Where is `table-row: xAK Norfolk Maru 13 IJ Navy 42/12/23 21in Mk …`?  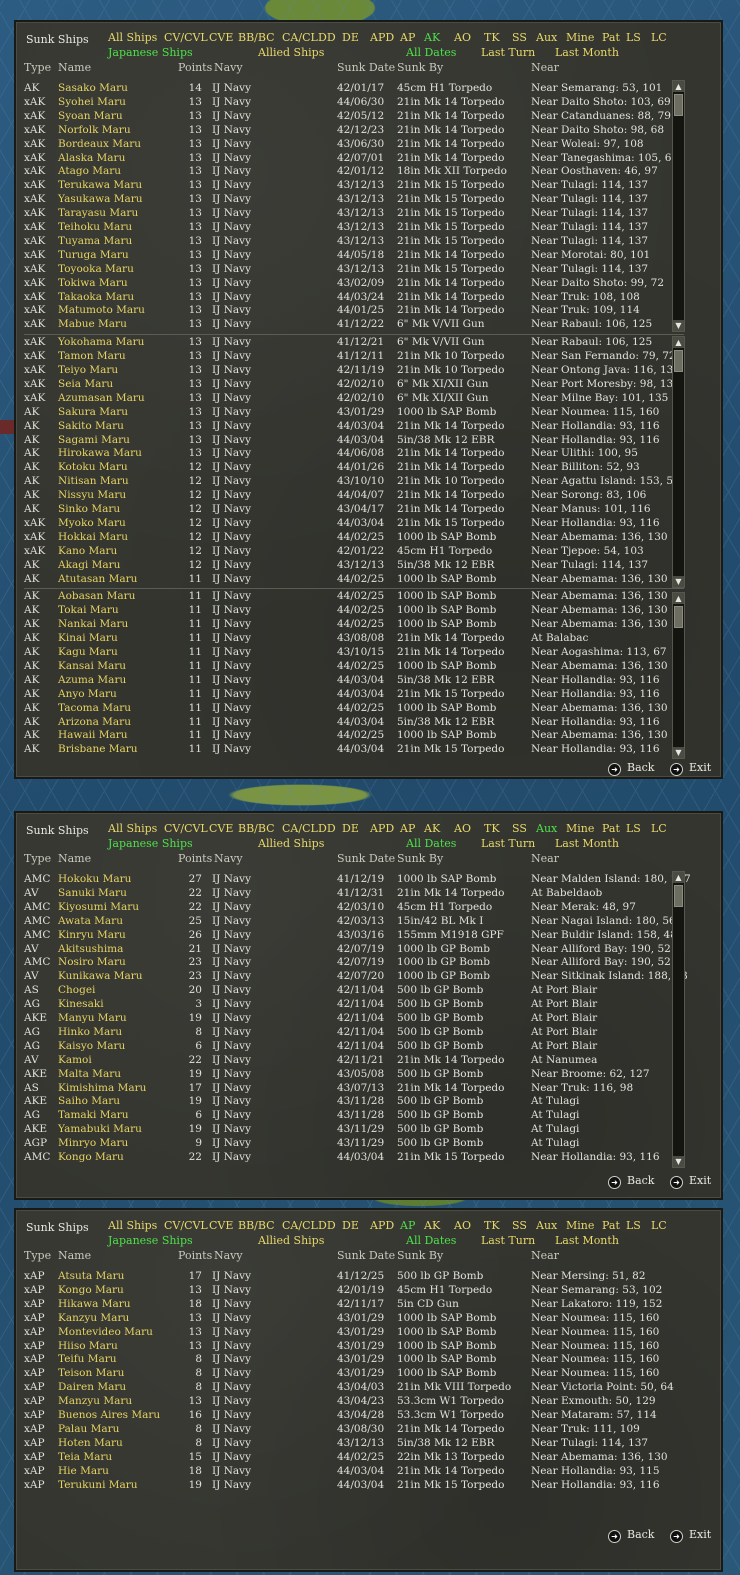
table-row: xAK Norfolk Maru 13 IJ Navy 42/12/23 21in Mk … is located at coordinates (349, 131).